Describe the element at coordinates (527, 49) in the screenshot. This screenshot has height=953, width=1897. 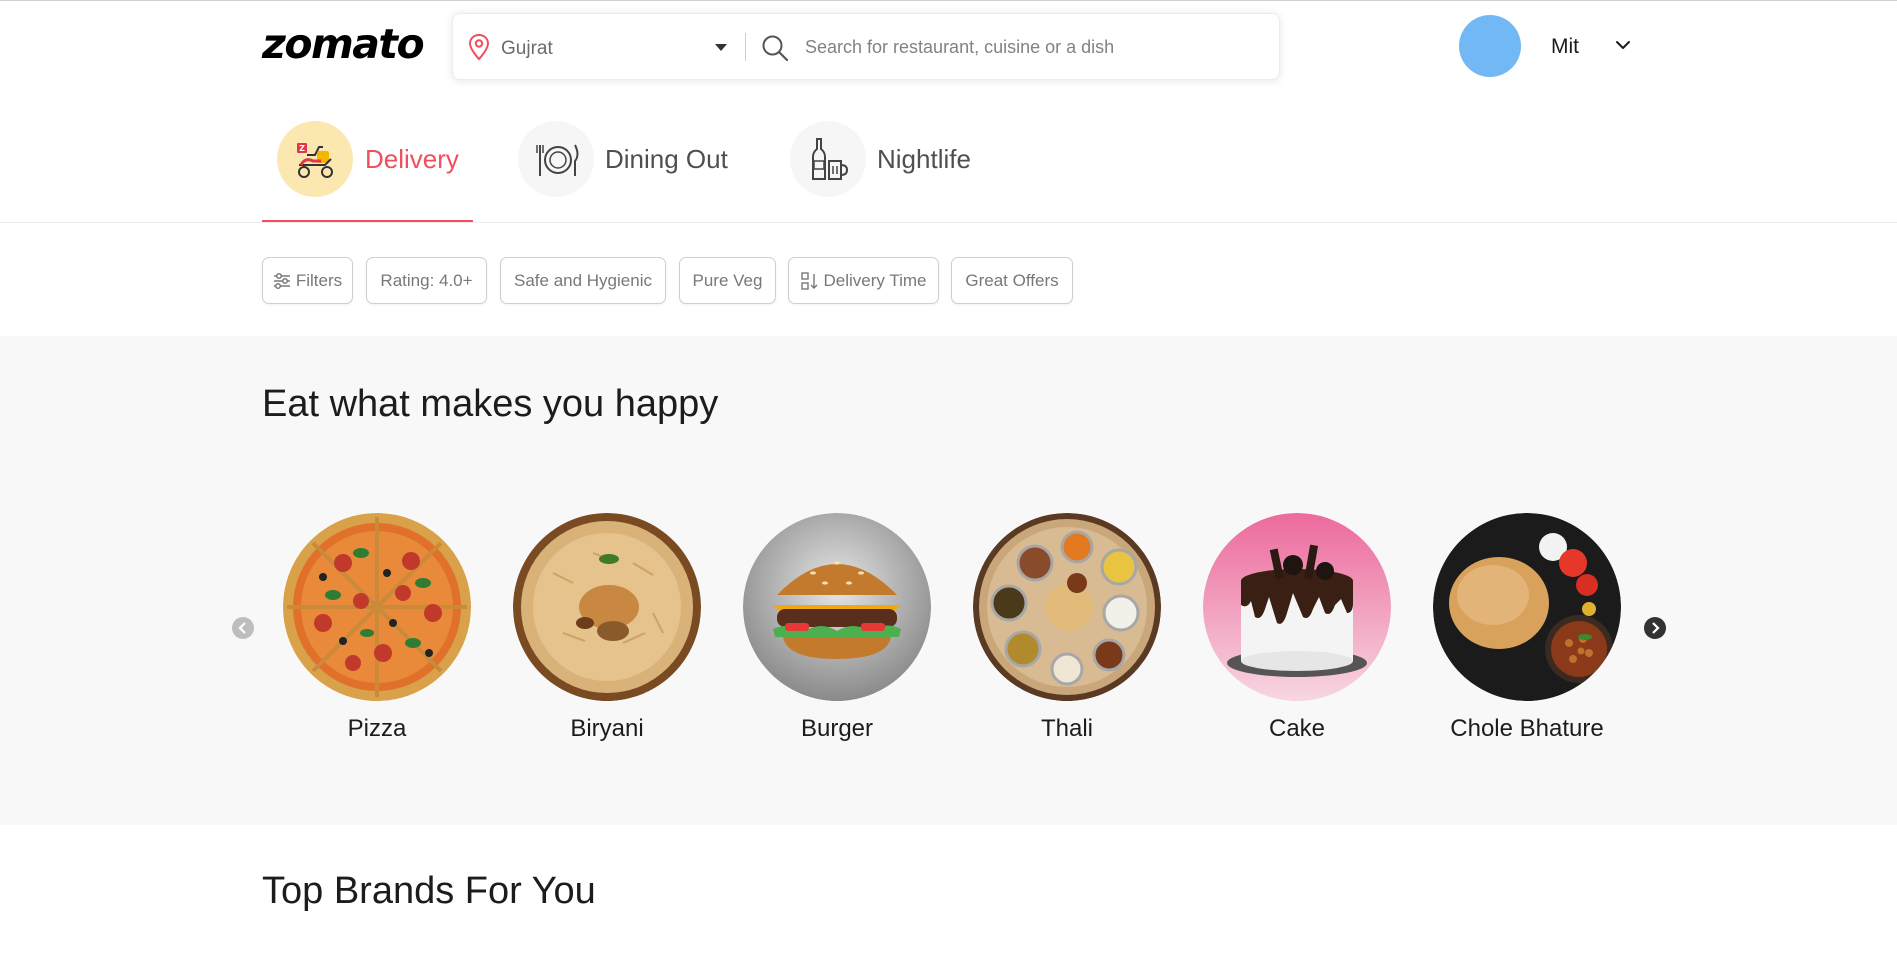
I see `location-value: Gujrat` at that location.